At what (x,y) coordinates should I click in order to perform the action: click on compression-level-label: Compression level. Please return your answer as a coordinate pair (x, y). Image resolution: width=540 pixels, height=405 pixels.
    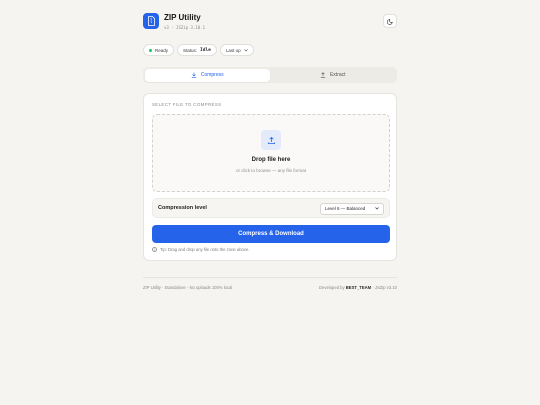
    Looking at the image, I should click on (182, 208).